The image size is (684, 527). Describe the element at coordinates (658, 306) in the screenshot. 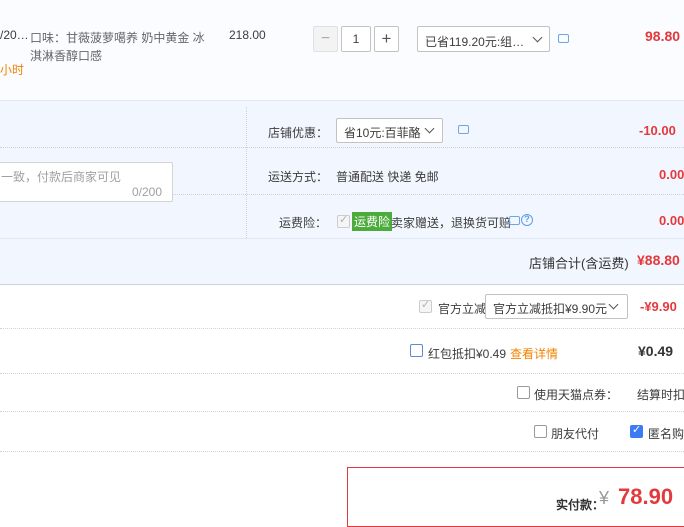

I see `official-discount-amount: -¥9.90` at that location.